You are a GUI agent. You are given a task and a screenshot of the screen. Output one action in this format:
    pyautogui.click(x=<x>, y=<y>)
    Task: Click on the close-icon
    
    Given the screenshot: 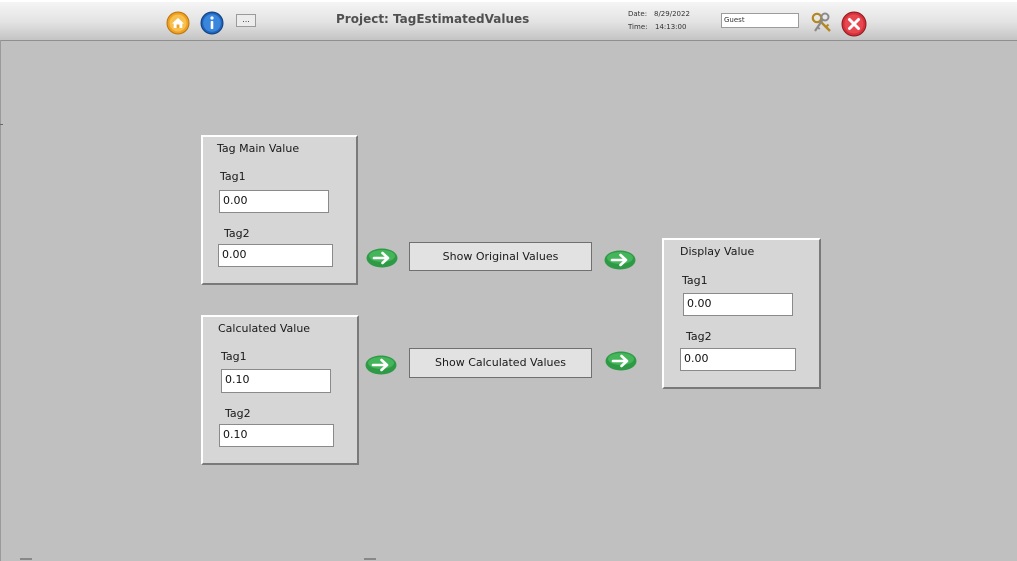 What is the action you would take?
    pyautogui.click(x=854, y=24)
    